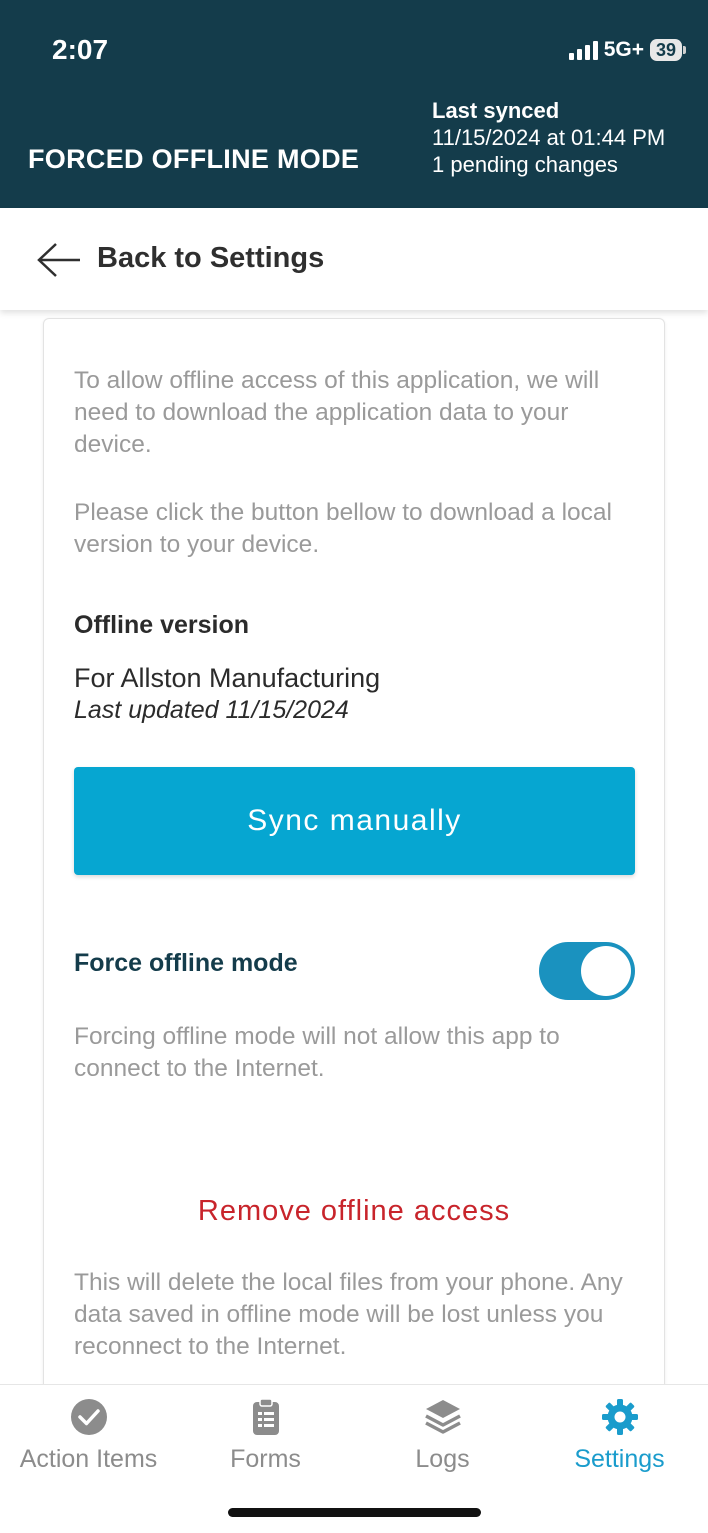 This screenshot has height=1533, width=708. What do you see at coordinates (265, 1459) in the screenshot?
I see `nav-label: Forms` at bounding box center [265, 1459].